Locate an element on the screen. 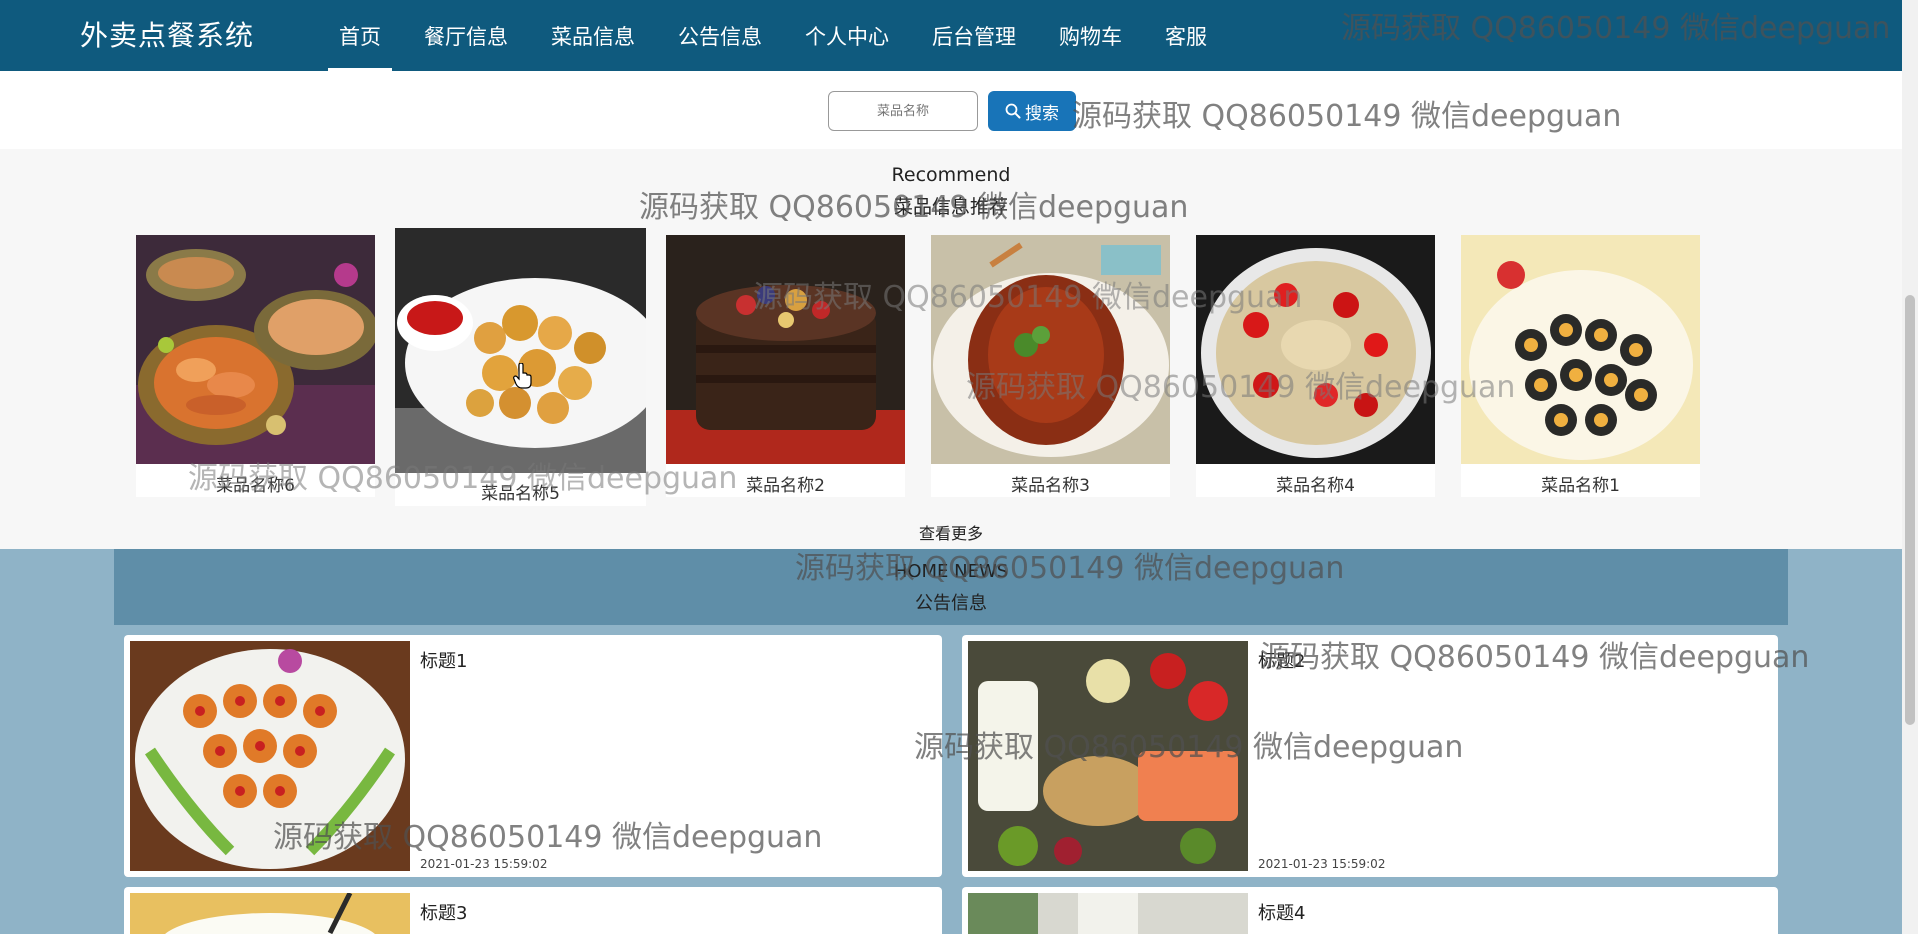 Image resolution: width=1918 pixels, height=934 pixels. scrollbar-thumb is located at coordinates (1910, 510).